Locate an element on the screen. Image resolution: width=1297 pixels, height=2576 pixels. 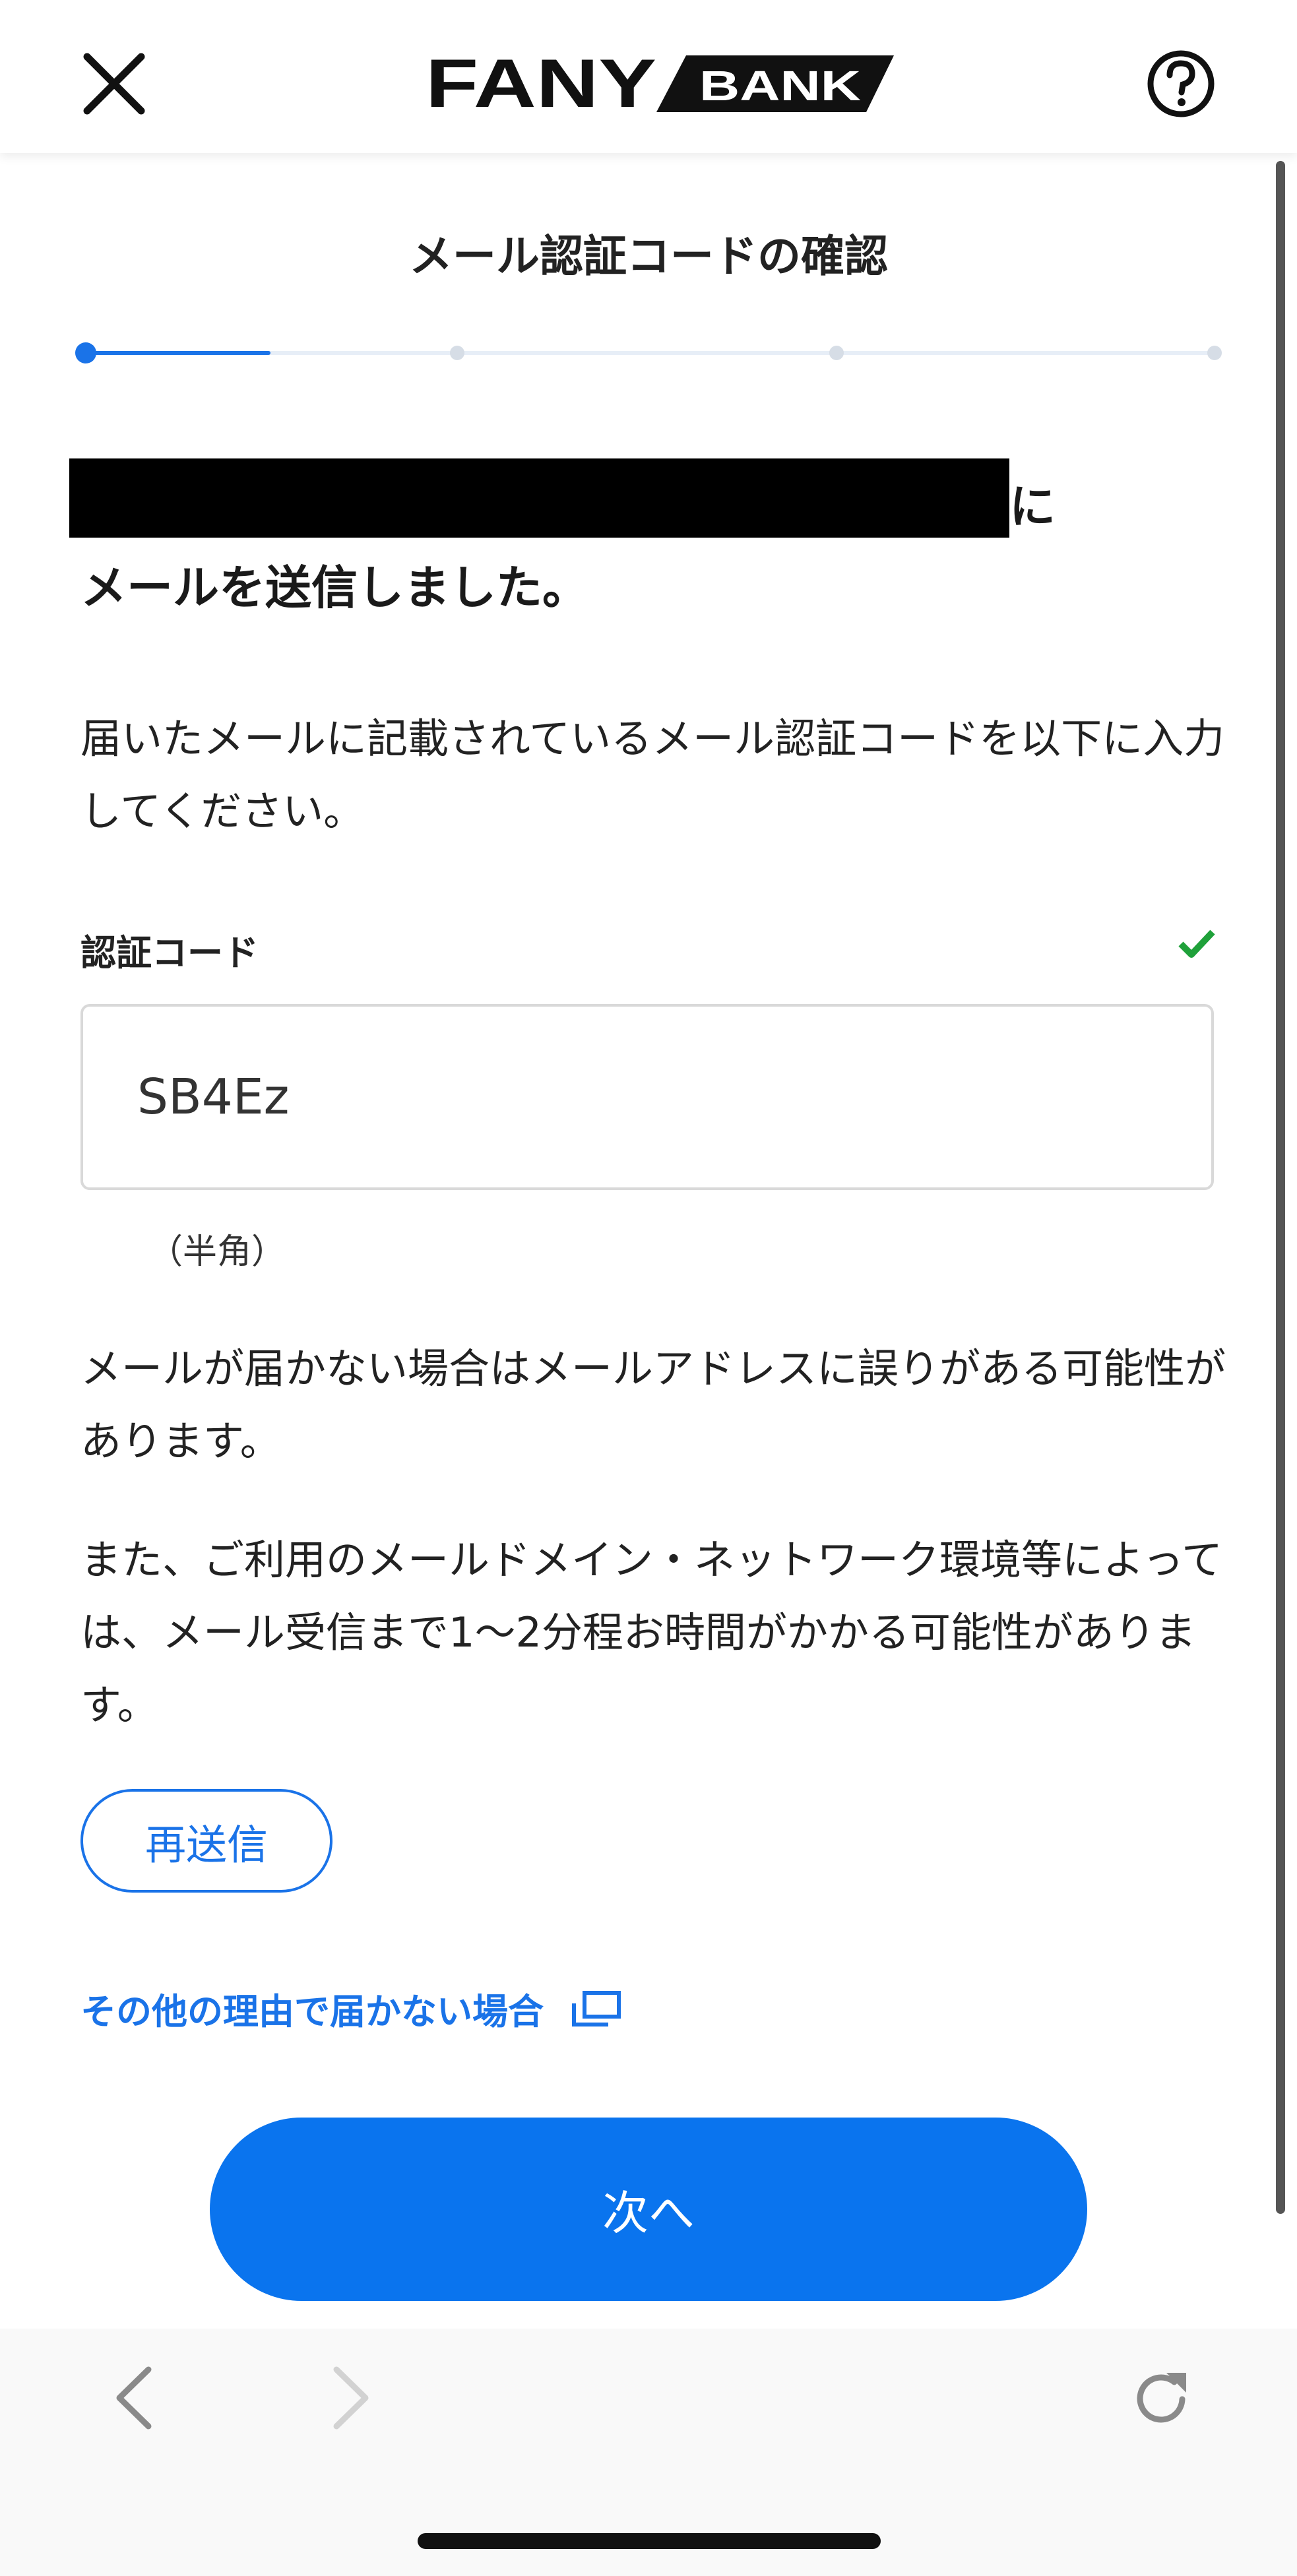
redacted-email is located at coordinates (539, 498).